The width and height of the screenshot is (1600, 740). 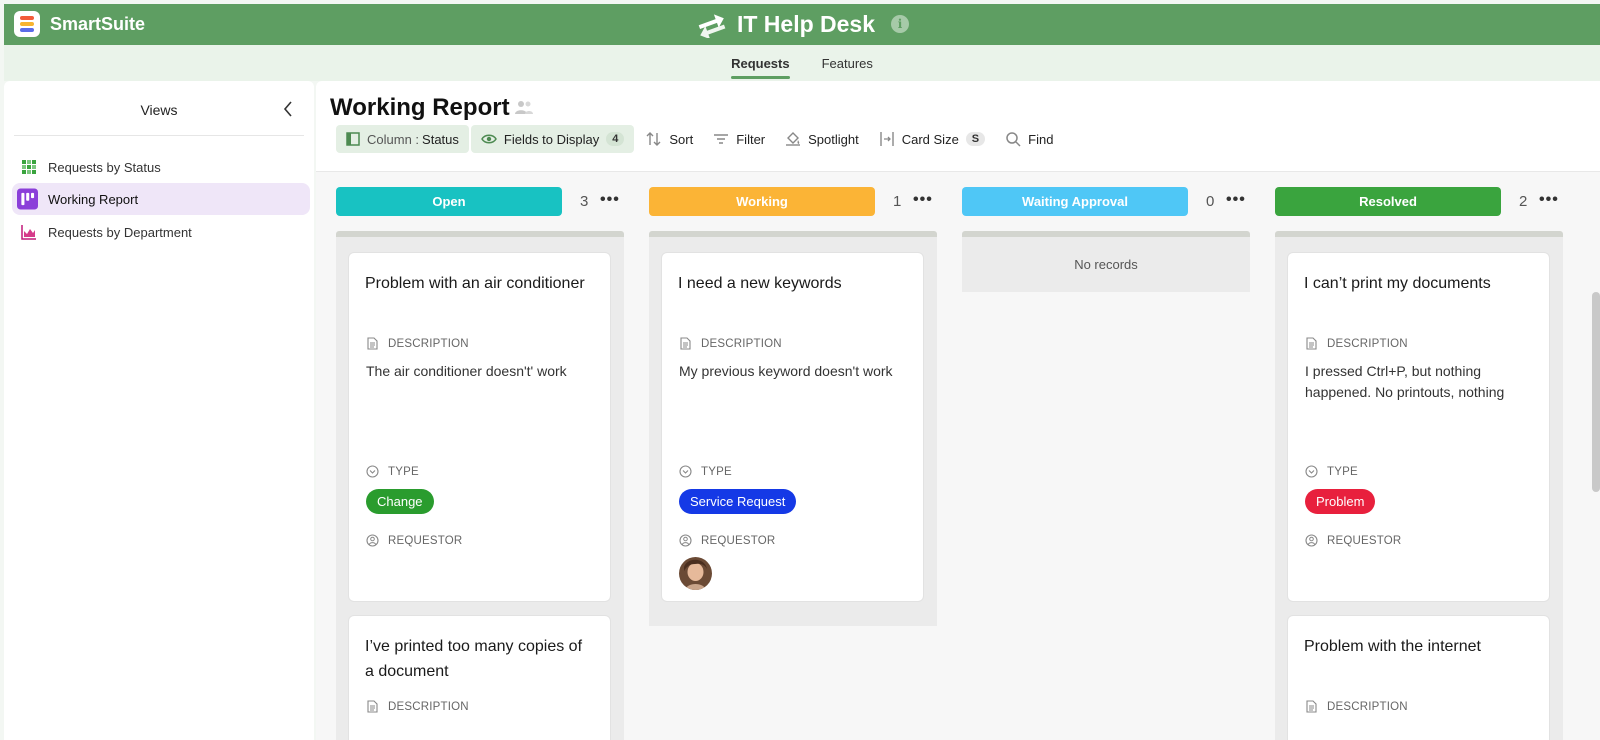 I want to click on card-size-button: Card Size S, so click(x=932, y=139).